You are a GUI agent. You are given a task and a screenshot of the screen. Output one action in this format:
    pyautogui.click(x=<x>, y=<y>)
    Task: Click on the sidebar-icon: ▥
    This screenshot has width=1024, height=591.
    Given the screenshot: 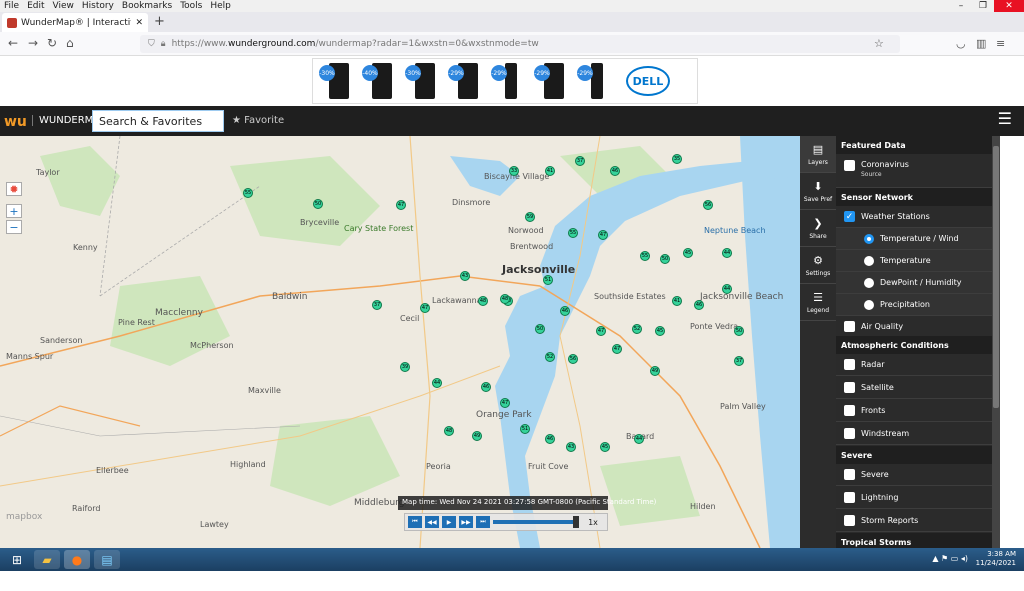 What is the action you would take?
    pyautogui.click(x=981, y=43)
    